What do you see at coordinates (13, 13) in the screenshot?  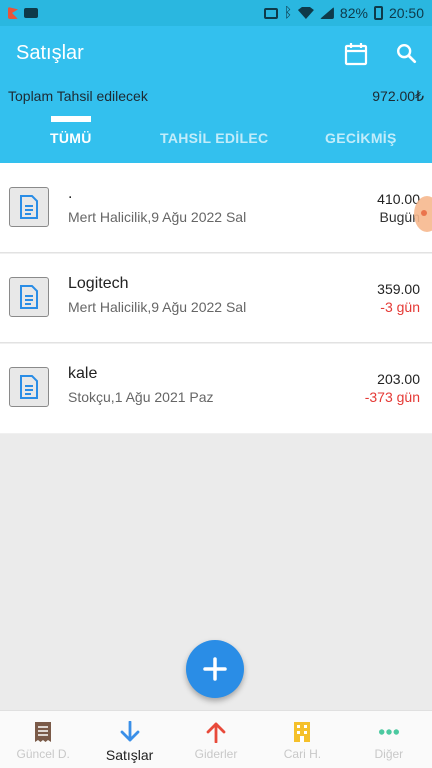 I see `notification-flag-icon` at bounding box center [13, 13].